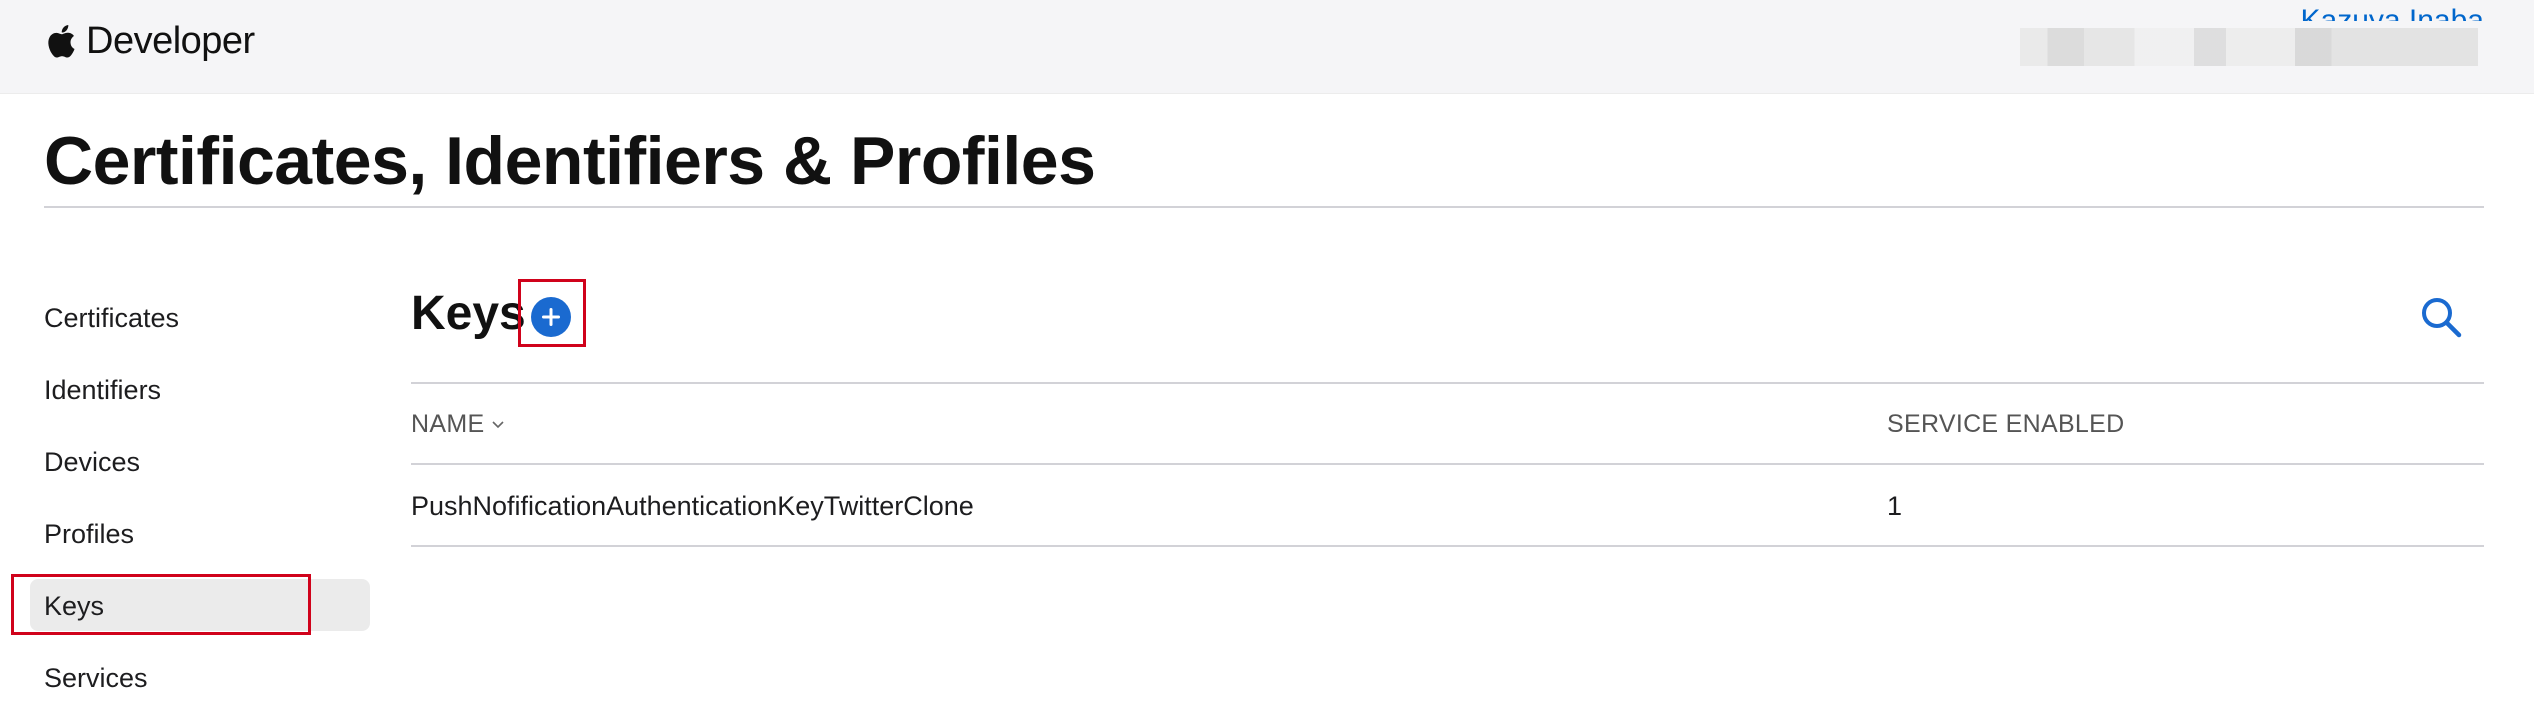 The height and width of the screenshot is (712, 2534). Describe the element at coordinates (570, 161) in the screenshot. I see `page-title: Certificates, Identifiers & Profiles` at that location.